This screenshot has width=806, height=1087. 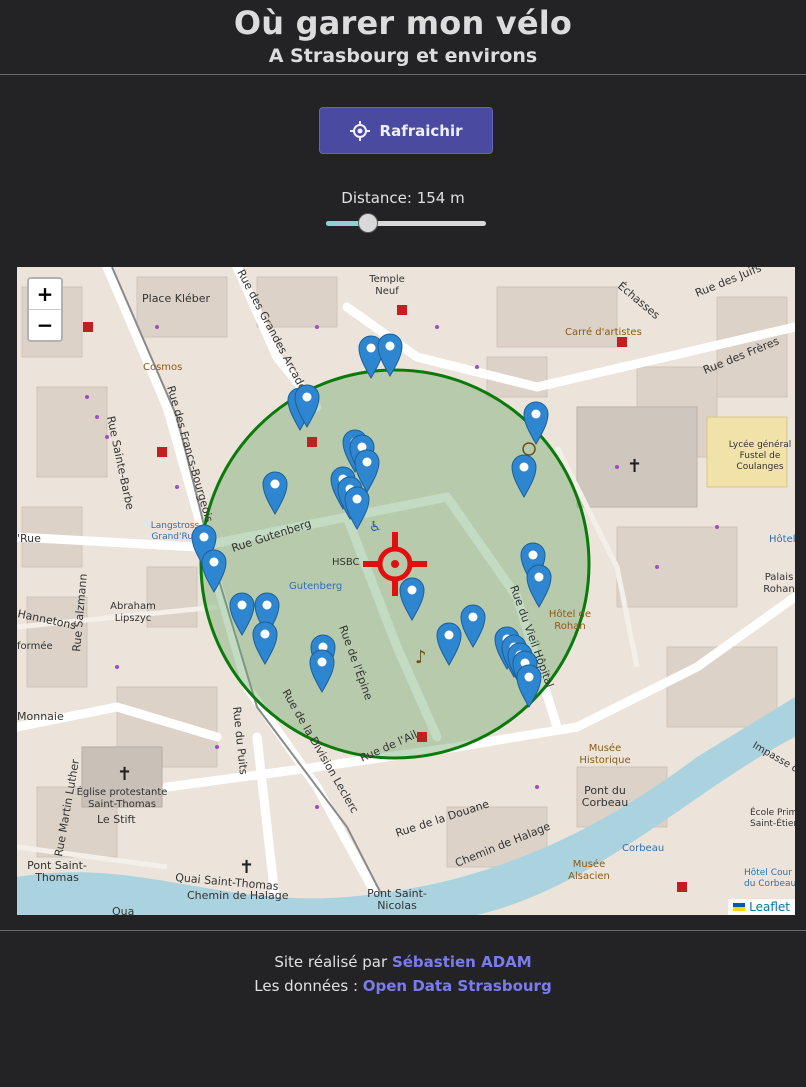 I want to click on crosshair-icon, so click(x=359, y=130).